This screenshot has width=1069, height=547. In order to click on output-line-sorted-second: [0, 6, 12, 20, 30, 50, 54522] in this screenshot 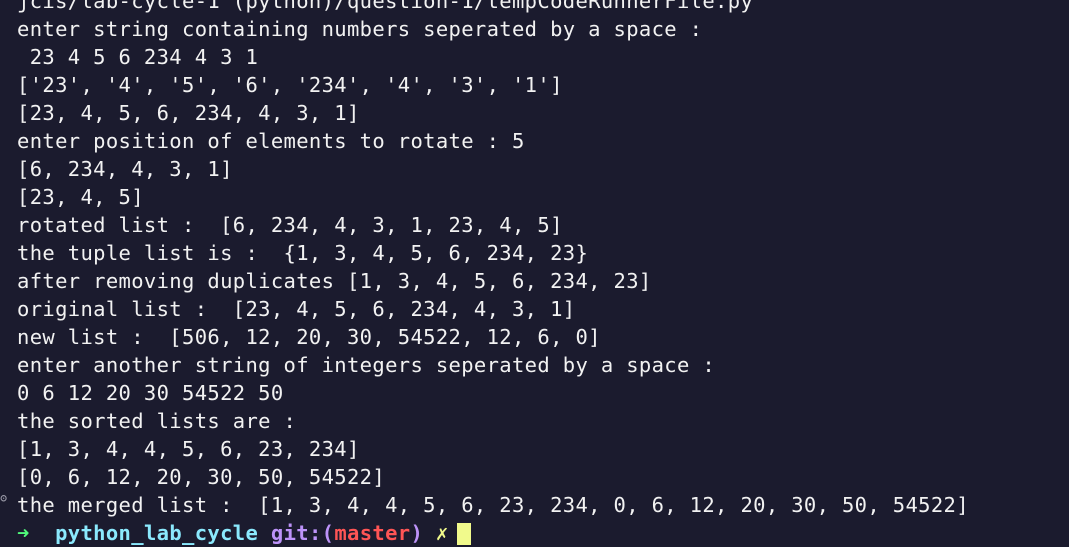, I will do `click(201, 477)`.